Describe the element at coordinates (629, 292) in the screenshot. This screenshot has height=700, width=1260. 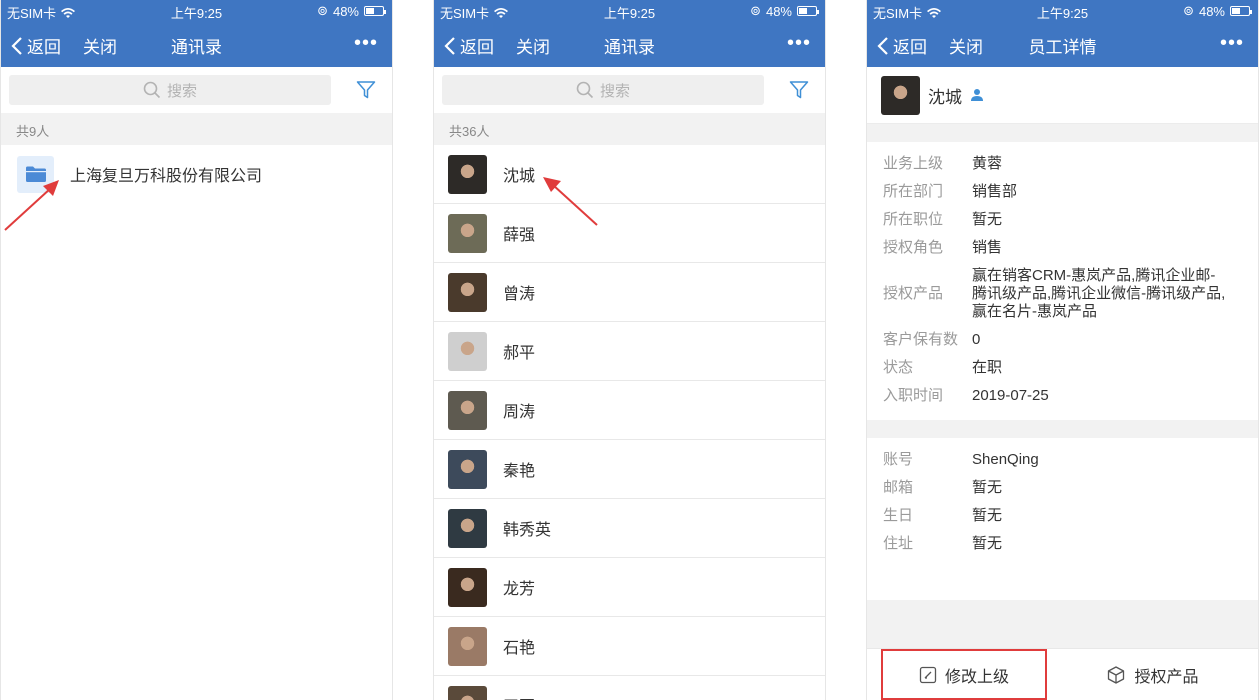
I see `contact-list-item: 曾涛` at that location.